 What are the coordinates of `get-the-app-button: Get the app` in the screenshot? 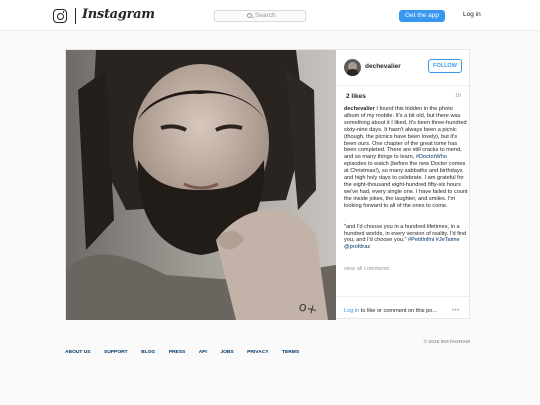 It's located at (422, 16).